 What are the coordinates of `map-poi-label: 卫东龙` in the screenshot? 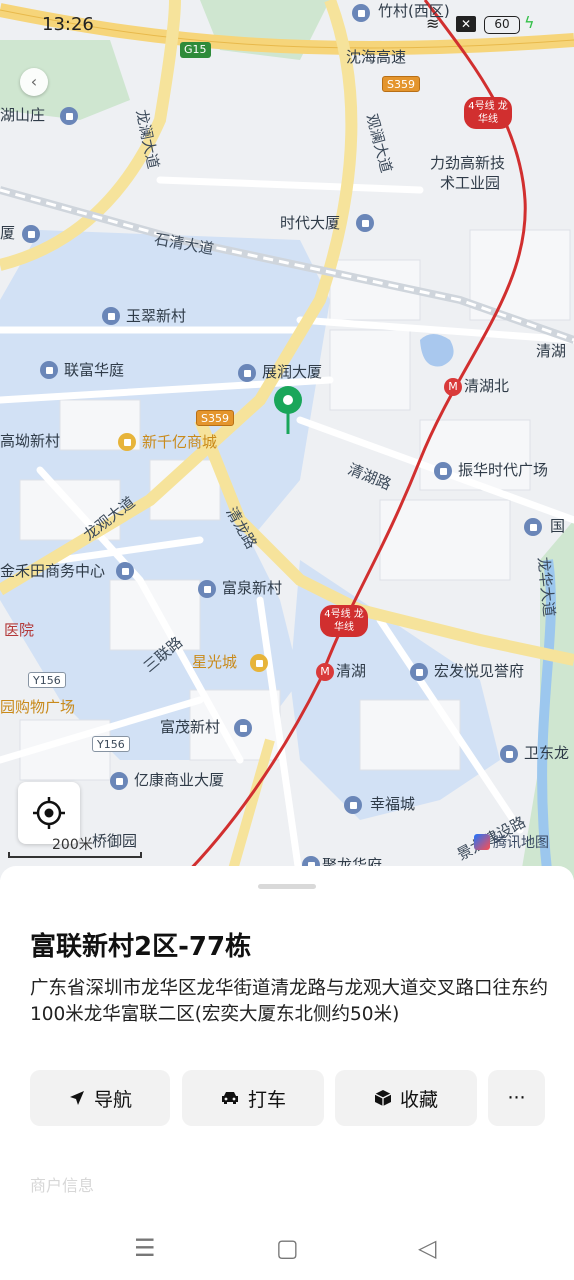 It's located at (546, 753).